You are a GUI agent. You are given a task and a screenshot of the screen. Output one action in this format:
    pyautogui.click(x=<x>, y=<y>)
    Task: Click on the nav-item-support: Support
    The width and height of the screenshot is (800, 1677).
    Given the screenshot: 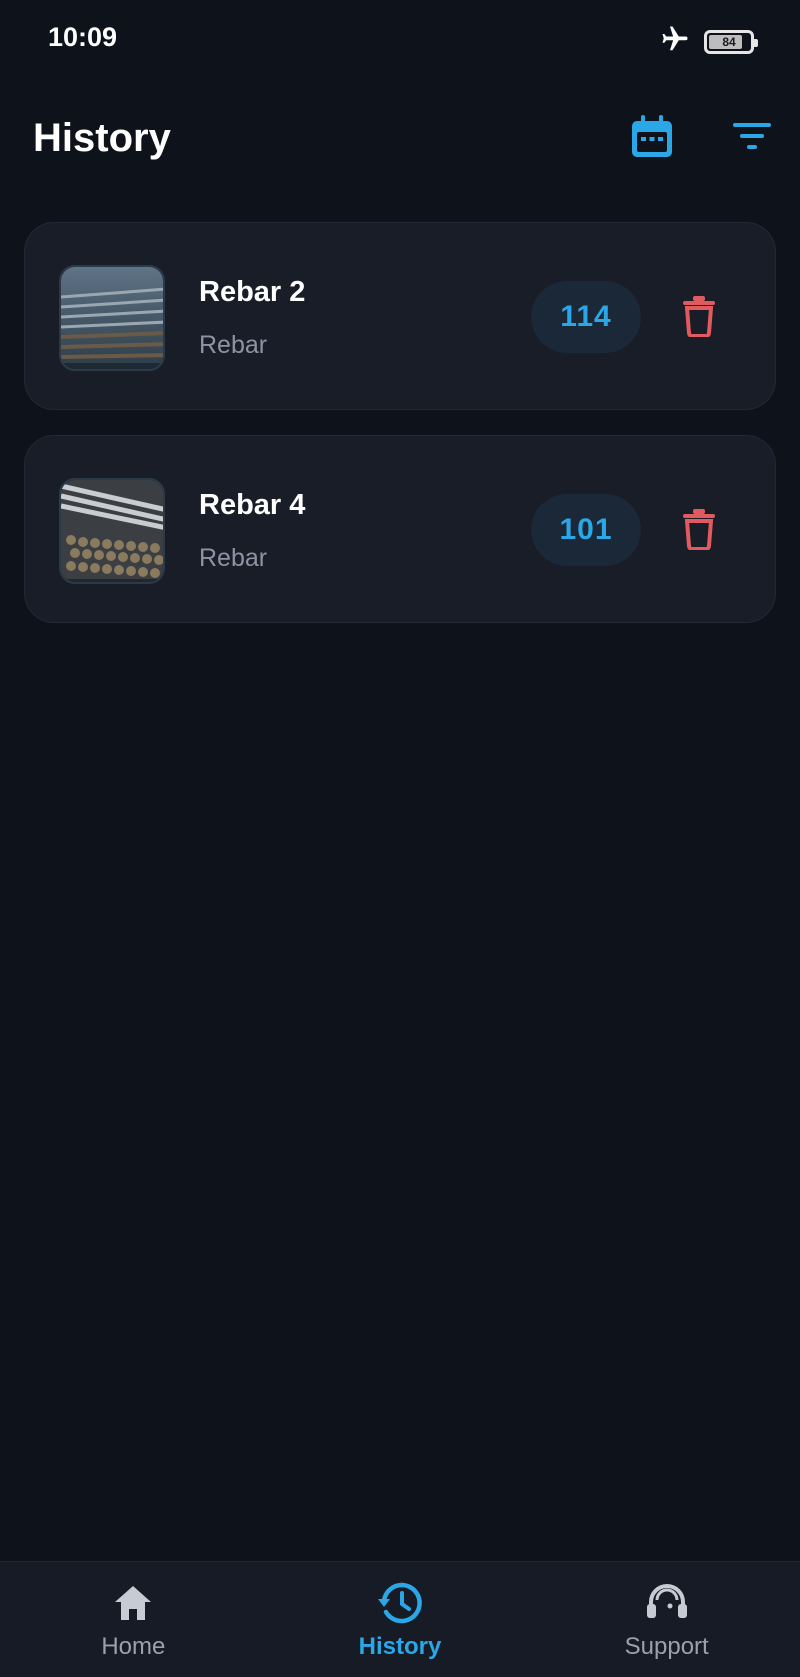 What is the action you would take?
    pyautogui.click(x=666, y=1619)
    